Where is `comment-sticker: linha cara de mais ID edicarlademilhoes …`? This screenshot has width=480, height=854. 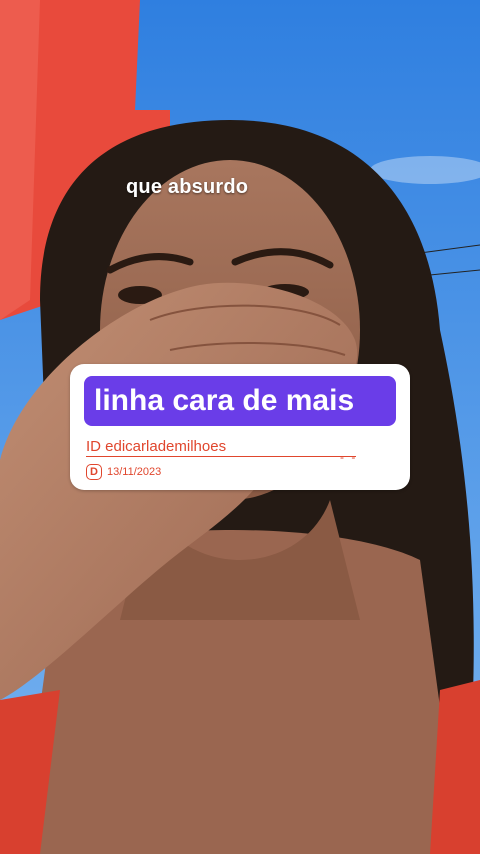
comment-sticker: linha cara de mais ID edicarlademilhoes … is located at coordinates (240, 427).